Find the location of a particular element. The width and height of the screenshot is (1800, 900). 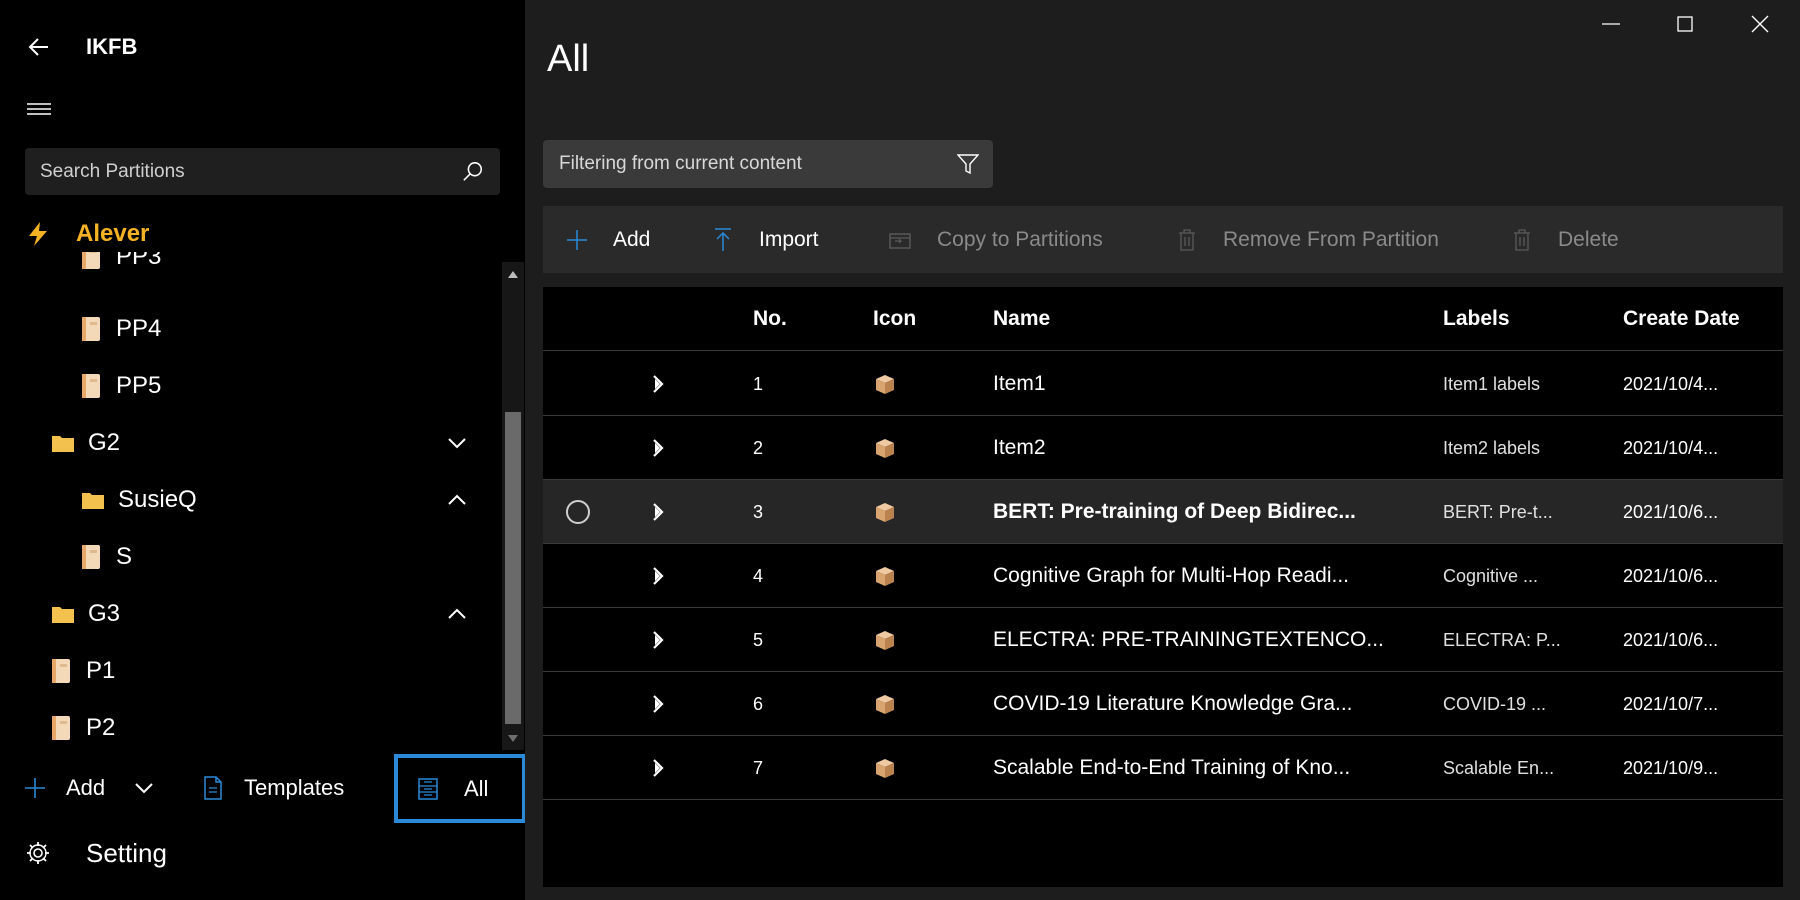

remove-from-partition-button: Remove From Partition is located at coordinates (1306, 239).